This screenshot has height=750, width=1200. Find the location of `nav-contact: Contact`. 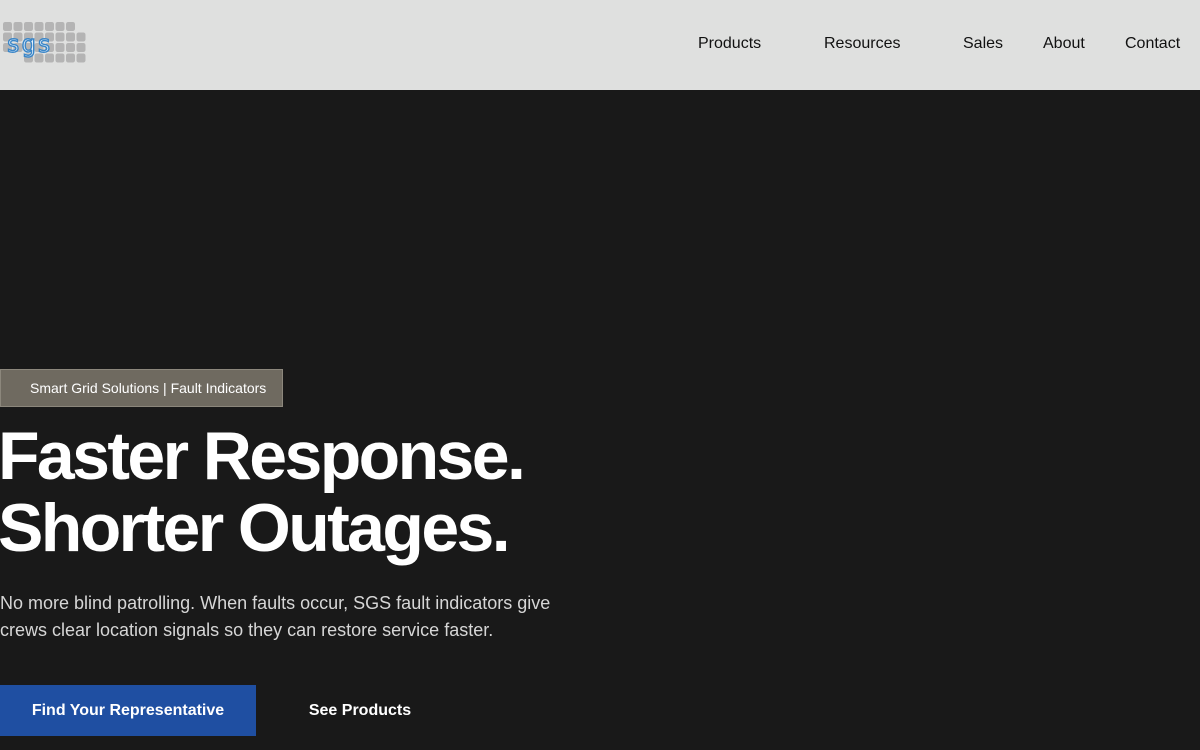

nav-contact: Contact is located at coordinates (1152, 44).